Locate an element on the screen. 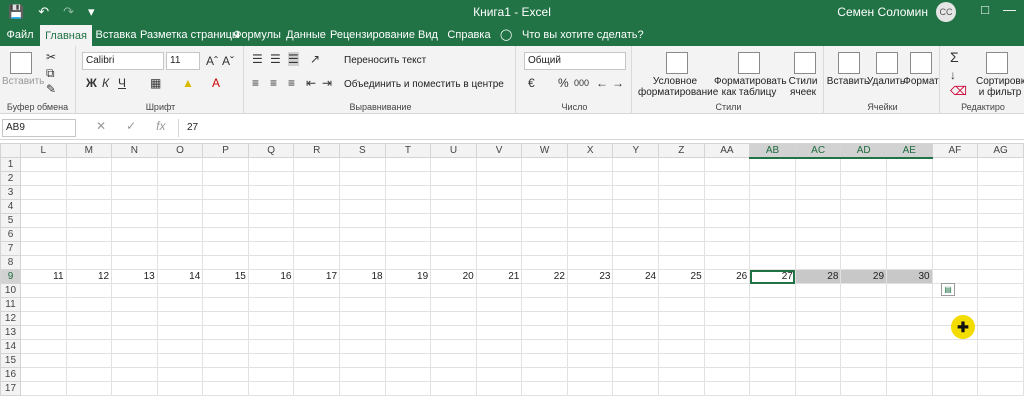 The width and height of the screenshot is (1024, 411). row-header: 17 is located at coordinates (10, 388).